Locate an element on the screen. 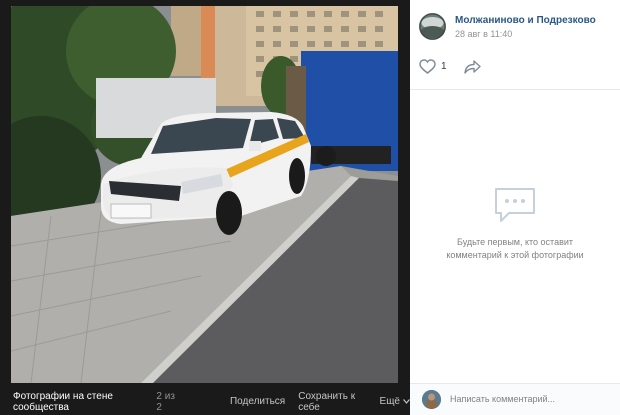 This screenshot has width=620, height=415. user-avatar is located at coordinates (431, 399).